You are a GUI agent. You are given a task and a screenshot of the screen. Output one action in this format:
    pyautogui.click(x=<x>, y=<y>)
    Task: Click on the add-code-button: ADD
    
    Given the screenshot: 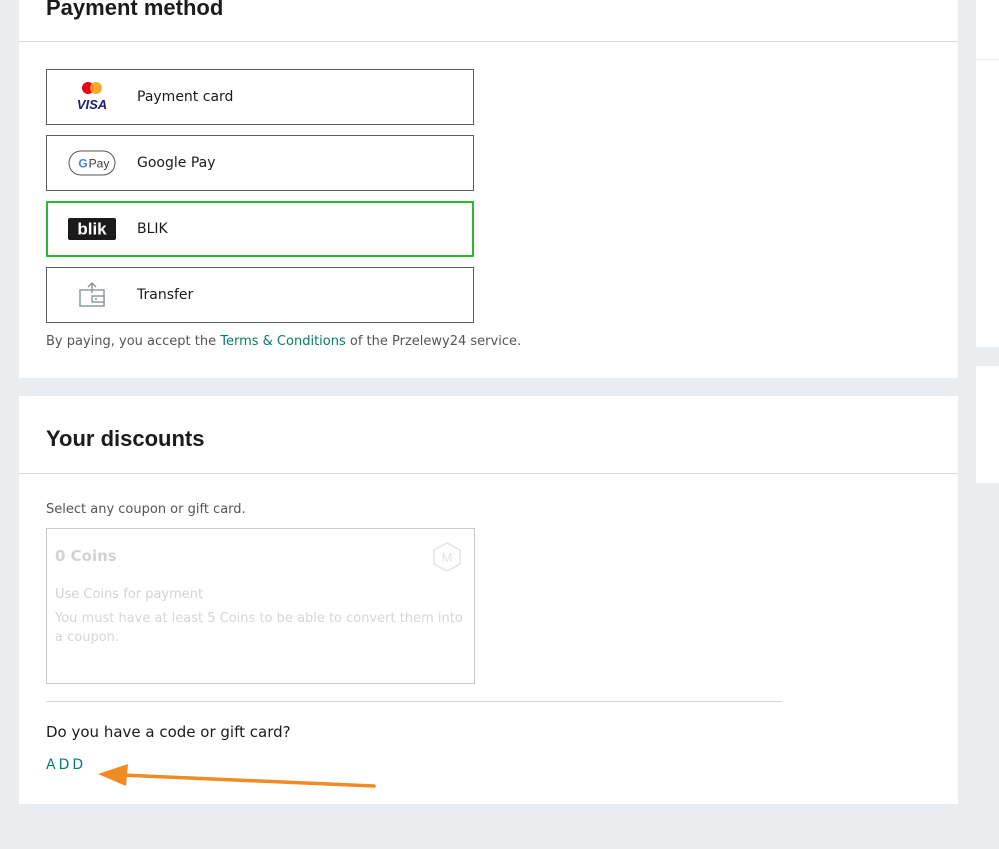 What is the action you would take?
    pyautogui.click(x=66, y=765)
    